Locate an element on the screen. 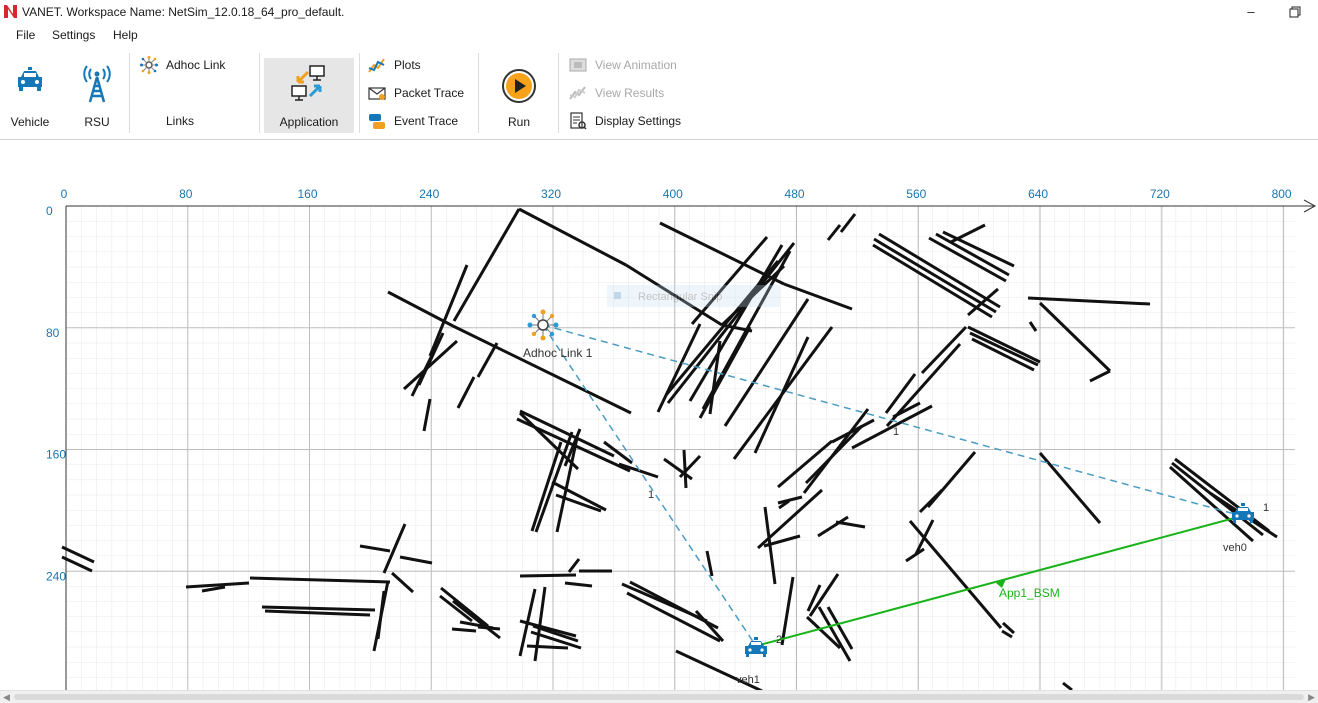  adhoc-link-icon is located at coordinates (149, 65).